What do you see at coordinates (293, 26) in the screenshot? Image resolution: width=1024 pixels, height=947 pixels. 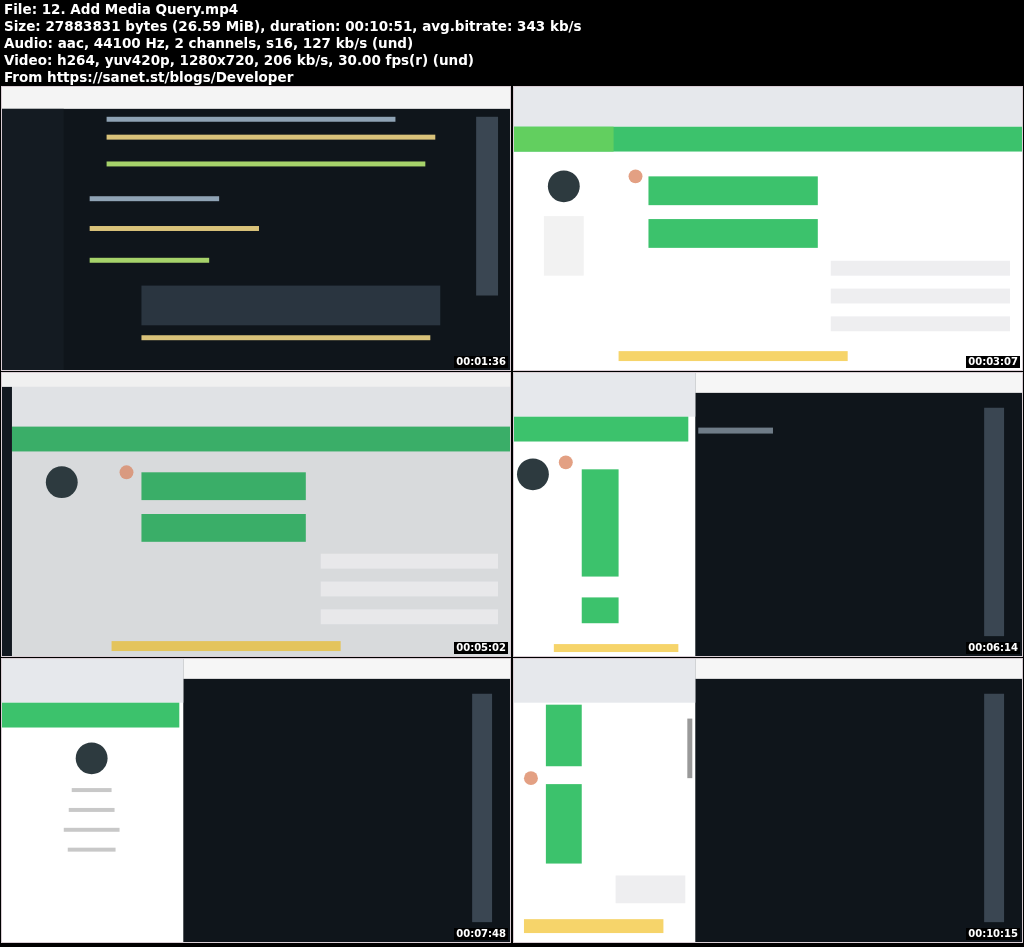 I see `file-info-text: Size: 27883831 bytes (26.59 MiB), duration: 00:10:51, avg.bitrate: 343 kb/s` at bounding box center [293, 26].